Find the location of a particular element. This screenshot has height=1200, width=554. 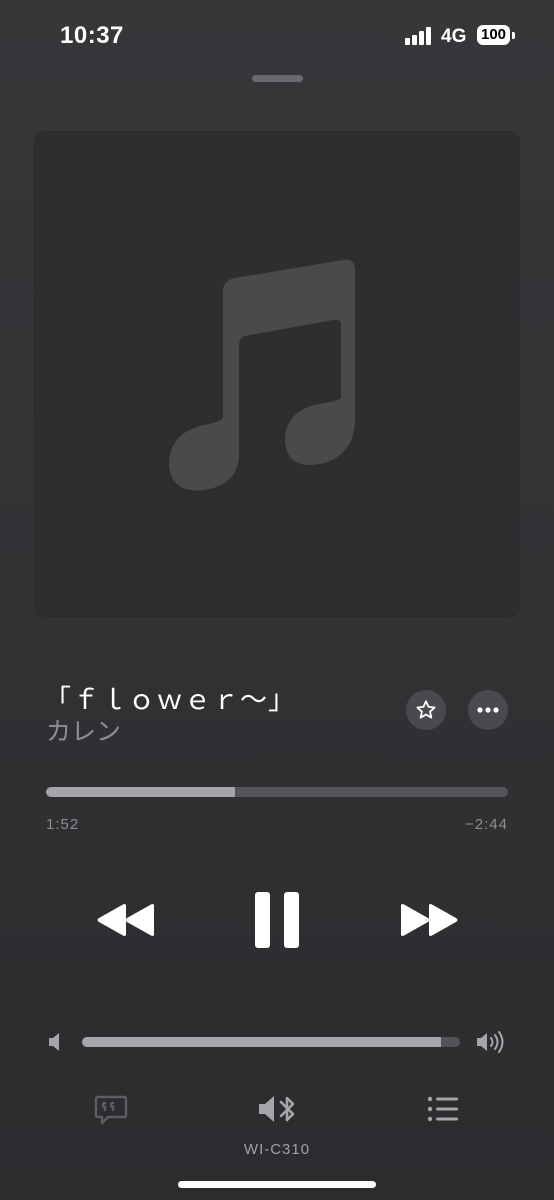

volume-level-fill is located at coordinates (262, 1042).